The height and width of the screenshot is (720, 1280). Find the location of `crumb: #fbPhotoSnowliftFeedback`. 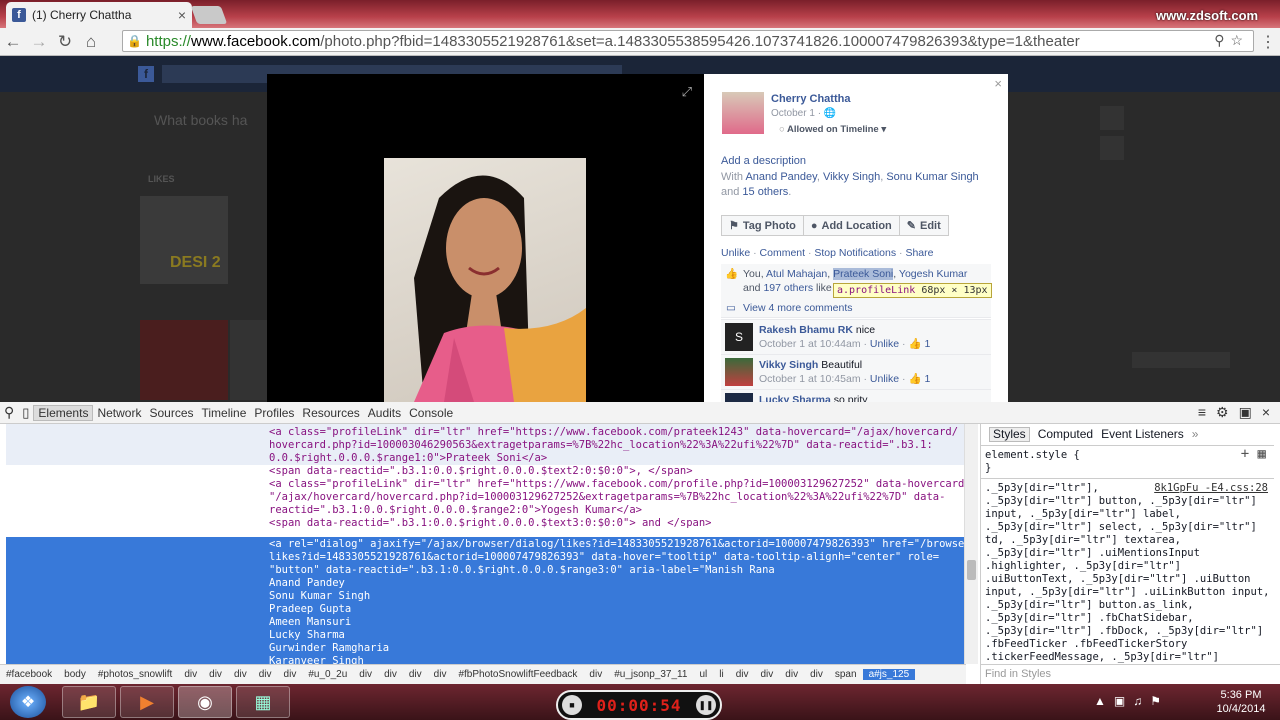

crumb: #fbPhotoSnowliftFeedback is located at coordinates (517, 674).